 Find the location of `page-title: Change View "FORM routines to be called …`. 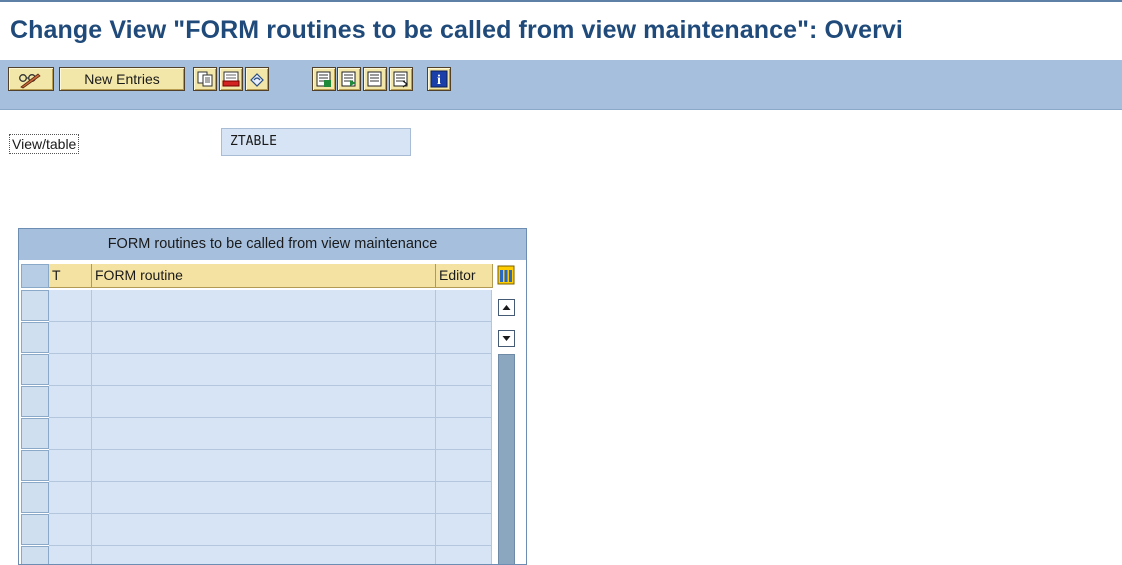

page-title: Change View "FORM routines to be called … is located at coordinates (456, 30).